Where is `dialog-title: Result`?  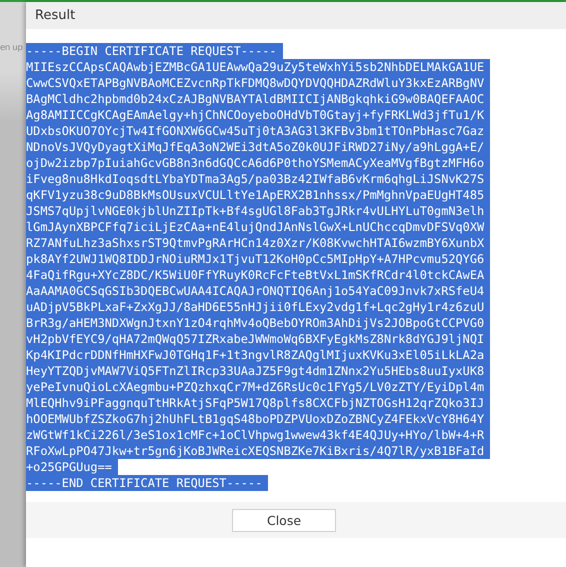
dialog-title: Result is located at coordinates (55, 15).